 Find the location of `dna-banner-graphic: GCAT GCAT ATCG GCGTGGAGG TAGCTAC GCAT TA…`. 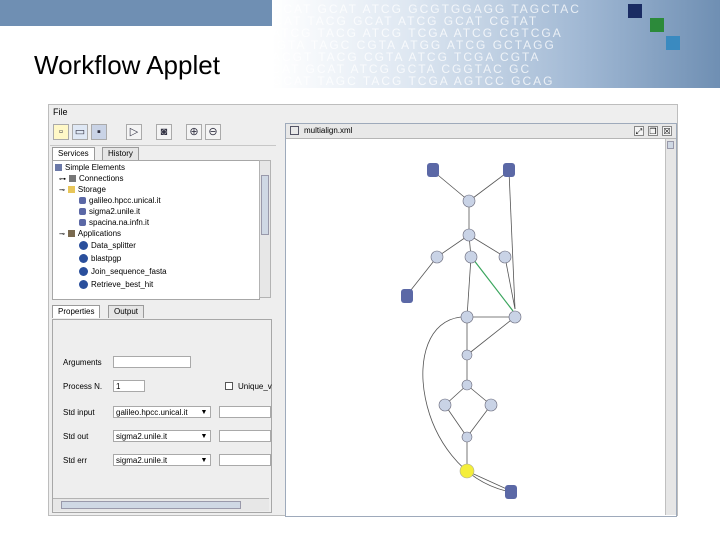

dna-banner-graphic: GCAT GCAT ATCG GCGTGGAGG TAGCTAC GCAT TA… is located at coordinates (496, 44).